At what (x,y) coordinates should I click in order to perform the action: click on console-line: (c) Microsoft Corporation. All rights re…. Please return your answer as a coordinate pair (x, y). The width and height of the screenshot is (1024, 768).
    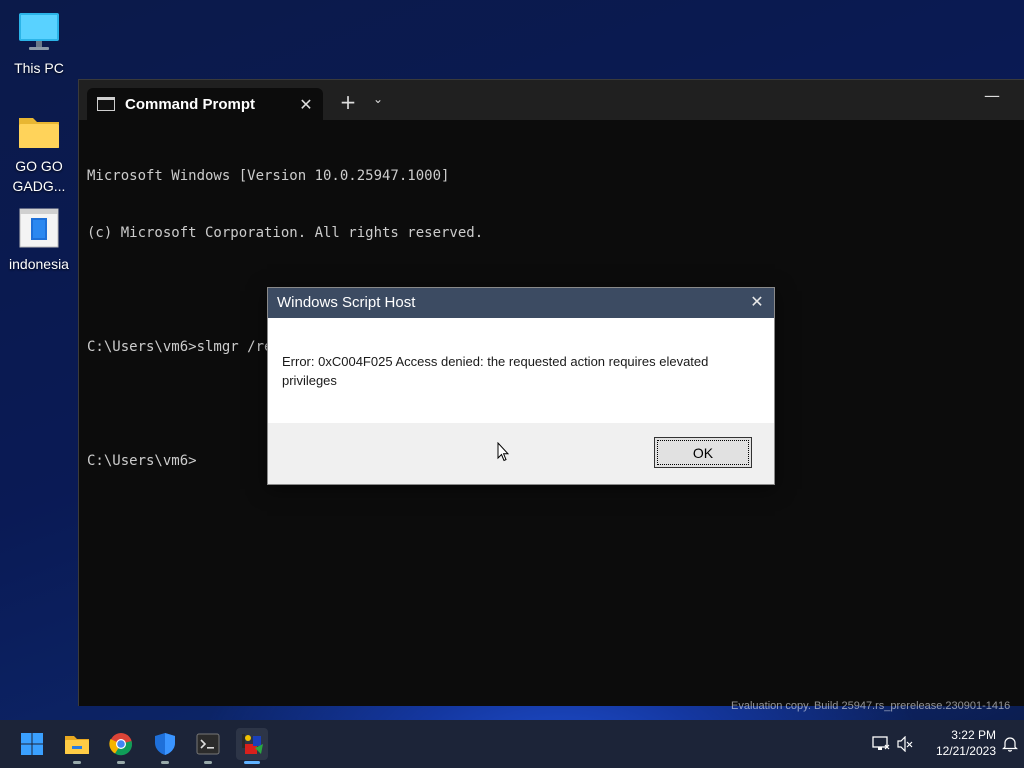
    Looking at the image, I should click on (285, 233).